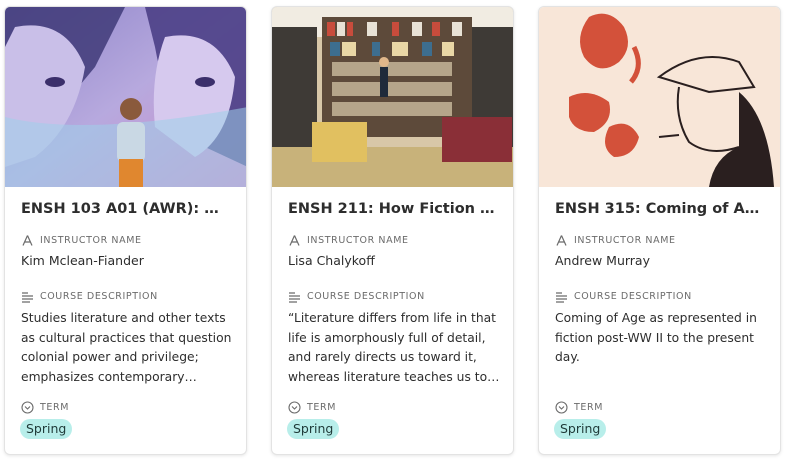  What do you see at coordinates (82, 260) in the screenshot?
I see `instructor-name: Kim Mclean-Fiander` at bounding box center [82, 260].